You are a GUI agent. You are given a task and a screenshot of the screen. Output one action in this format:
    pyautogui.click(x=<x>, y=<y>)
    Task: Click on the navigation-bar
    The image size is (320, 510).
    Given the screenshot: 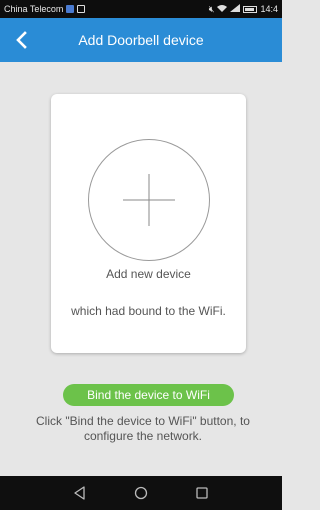 What is the action you would take?
    pyautogui.click(x=141, y=493)
    